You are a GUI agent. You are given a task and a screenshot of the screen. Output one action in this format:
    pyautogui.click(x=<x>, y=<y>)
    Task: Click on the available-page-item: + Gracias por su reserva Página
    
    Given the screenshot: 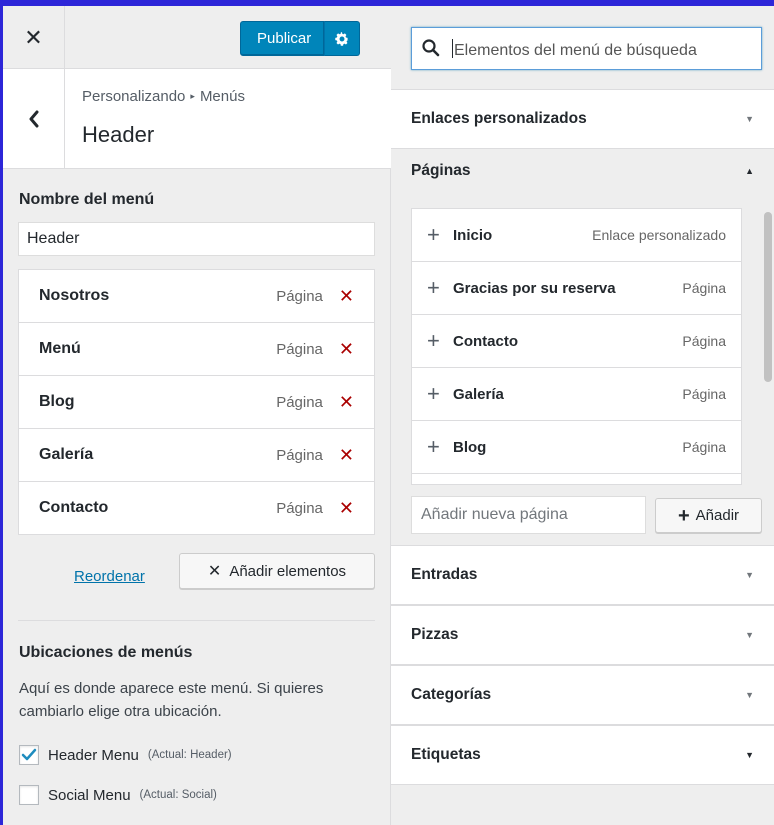 What is the action you would take?
    pyautogui.click(x=576, y=288)
    